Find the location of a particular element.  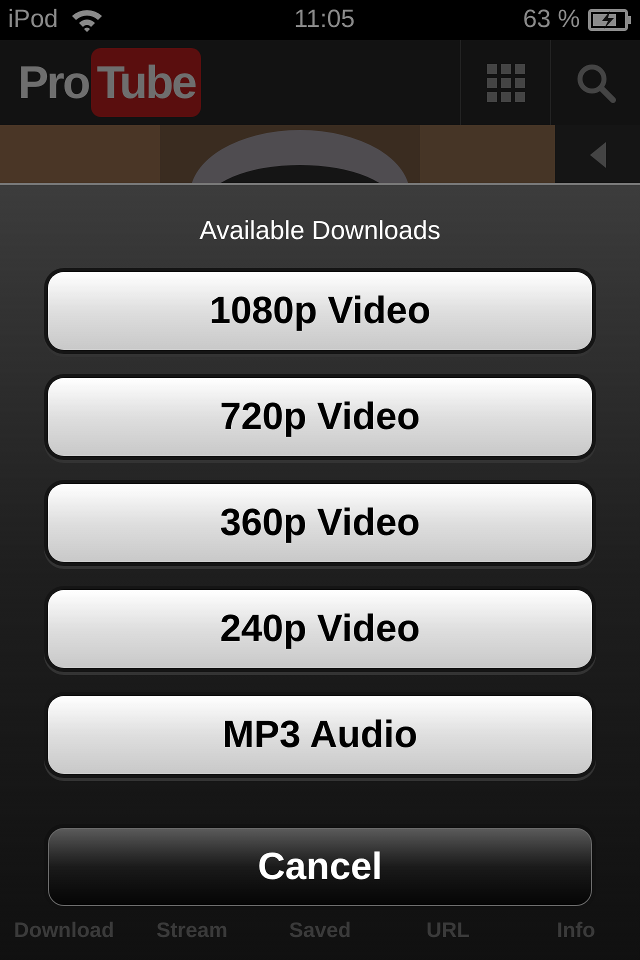

download-option-button: 720p Video is located at coordinates (320, 417).